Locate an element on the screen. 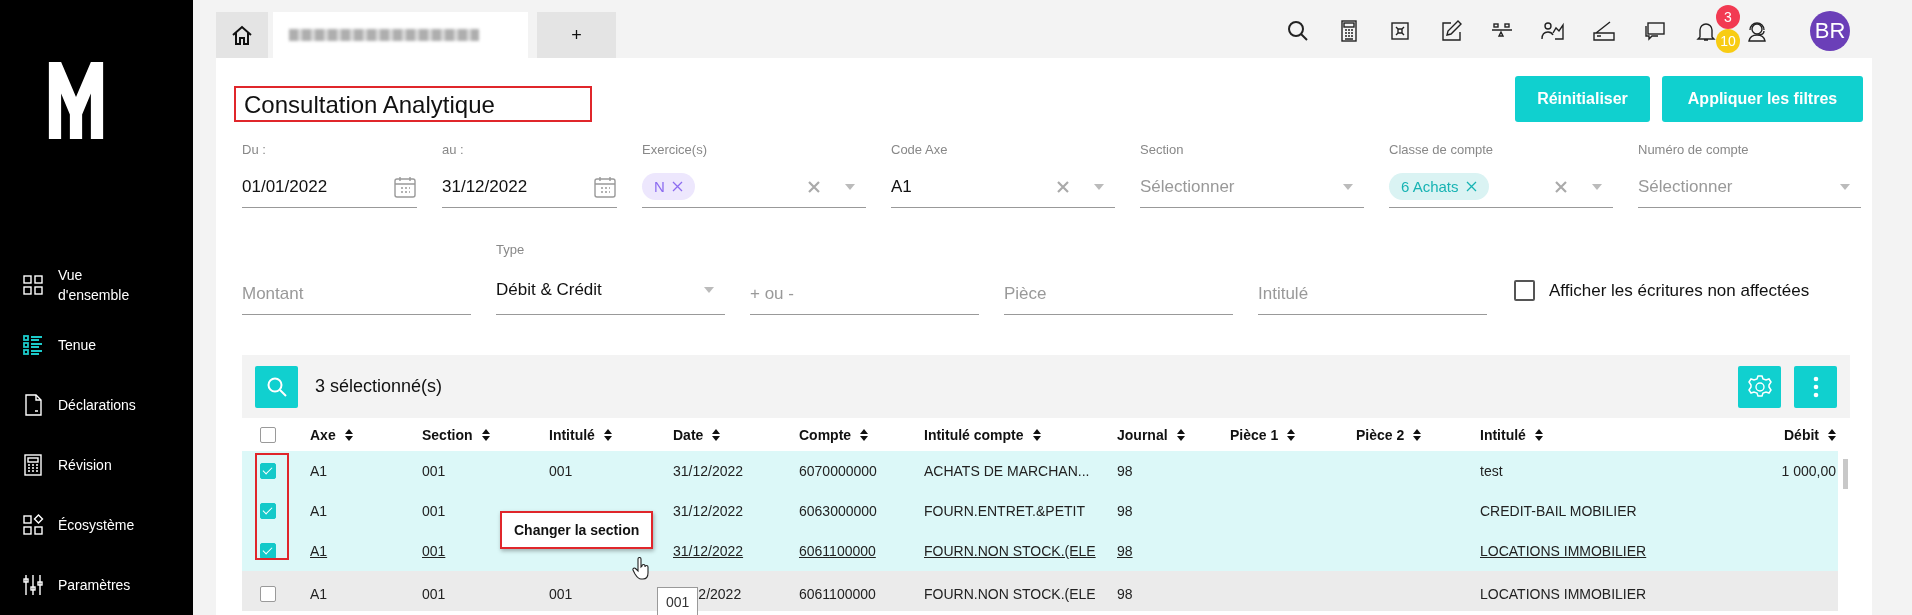  column-header: Pièce 2 is located at coordinates (1380, 434).